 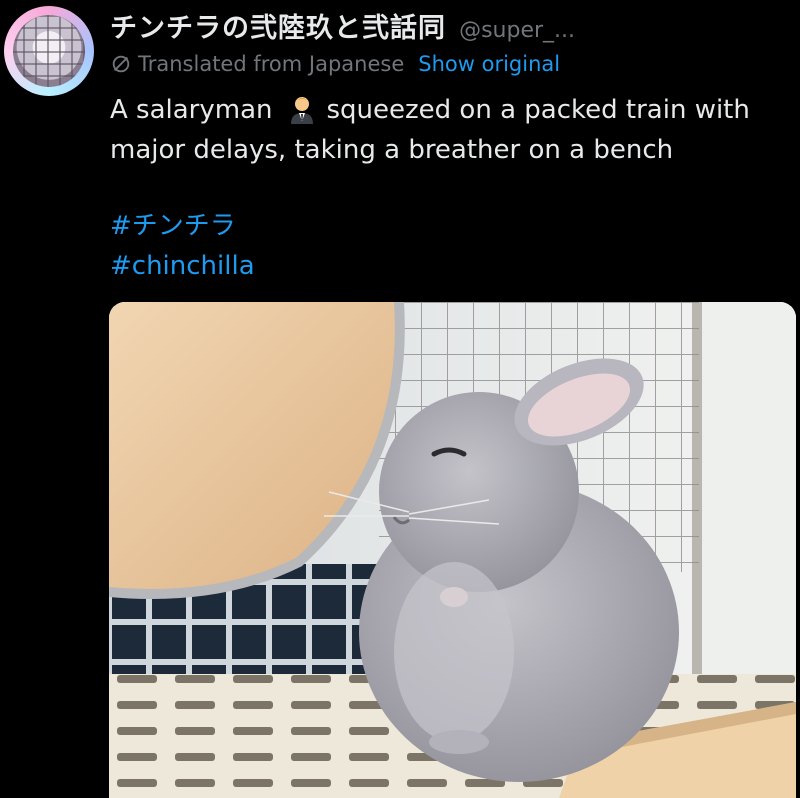 I want to click on tweet-text-part-1: A salaryman, so click(x=191, y=110).